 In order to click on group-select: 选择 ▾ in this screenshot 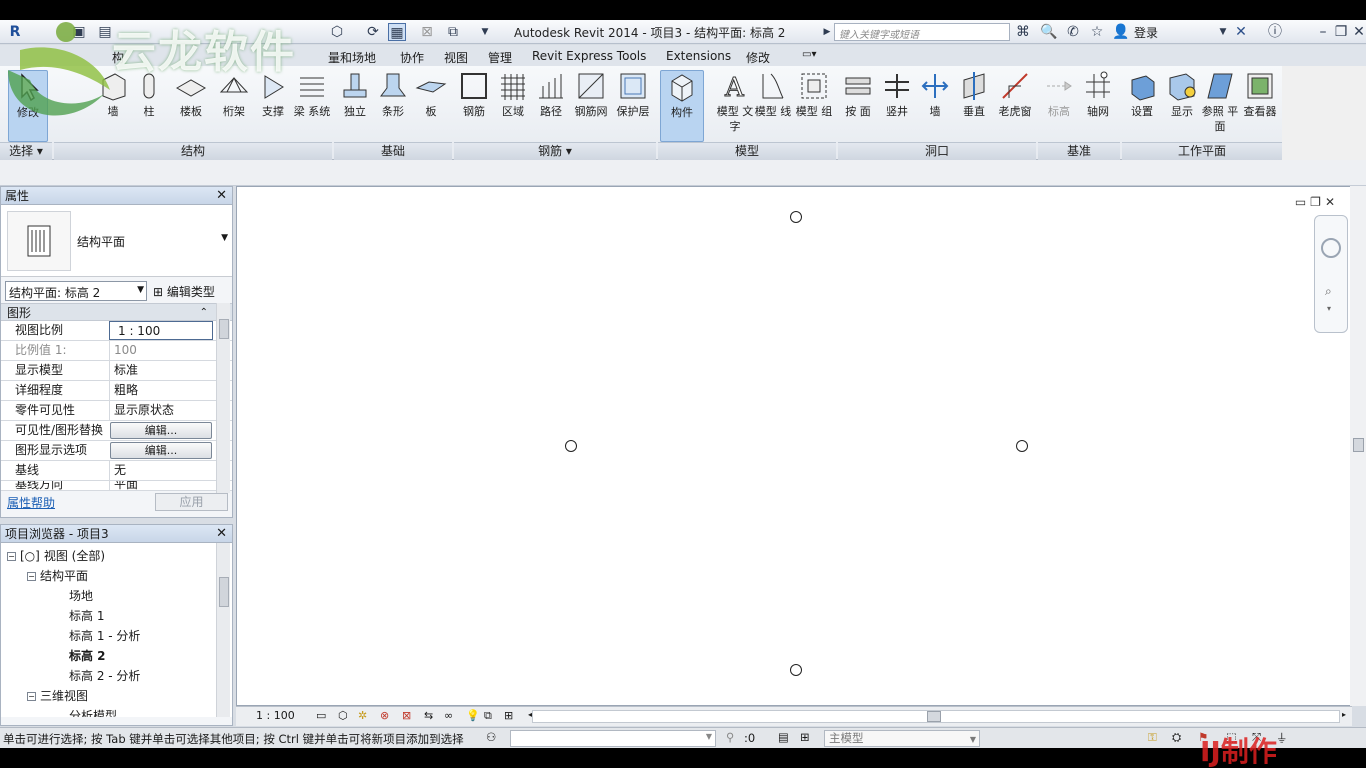, I will do `click(26, 151)`.